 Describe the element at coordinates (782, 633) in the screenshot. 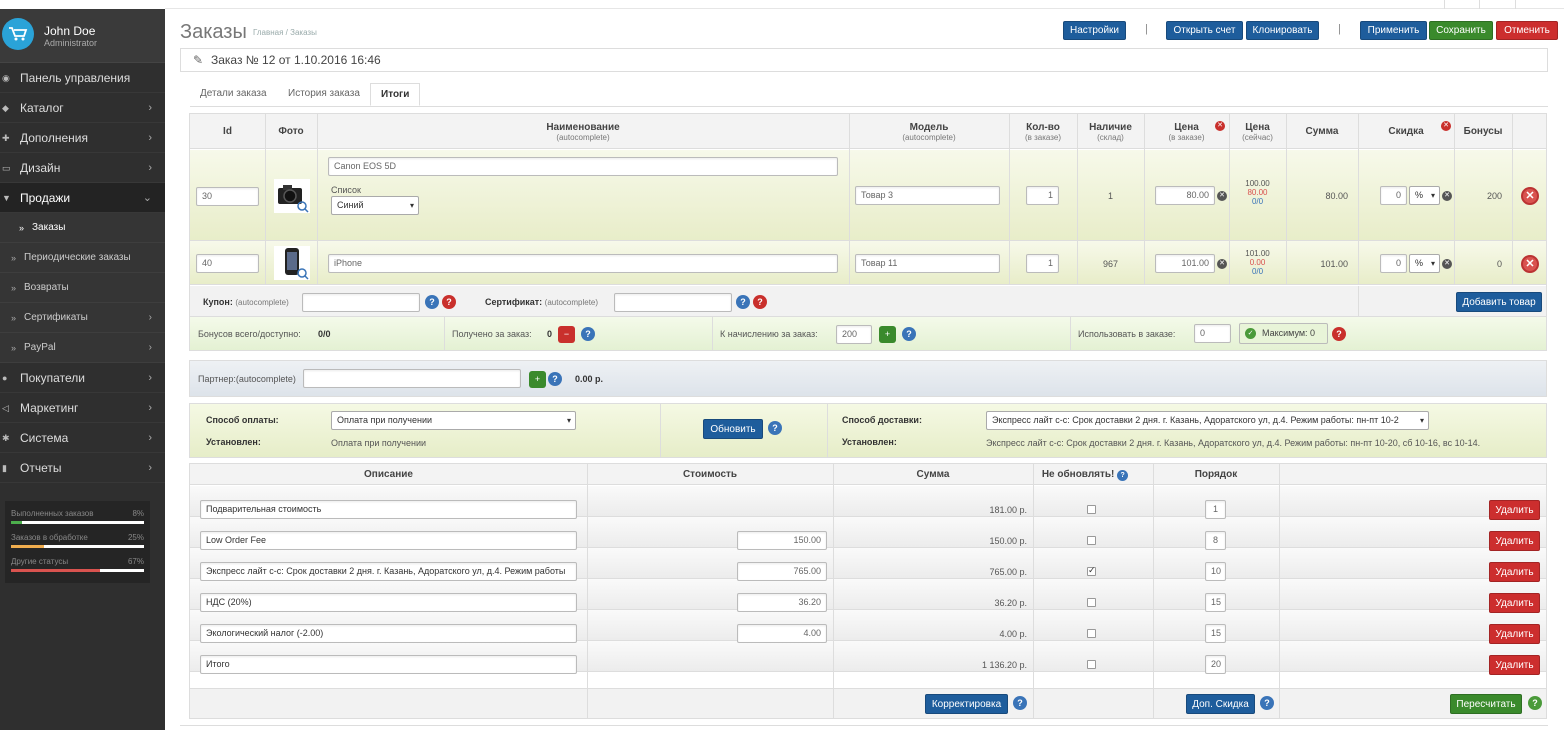

I see `total-cost-input: 4.00` at that location.